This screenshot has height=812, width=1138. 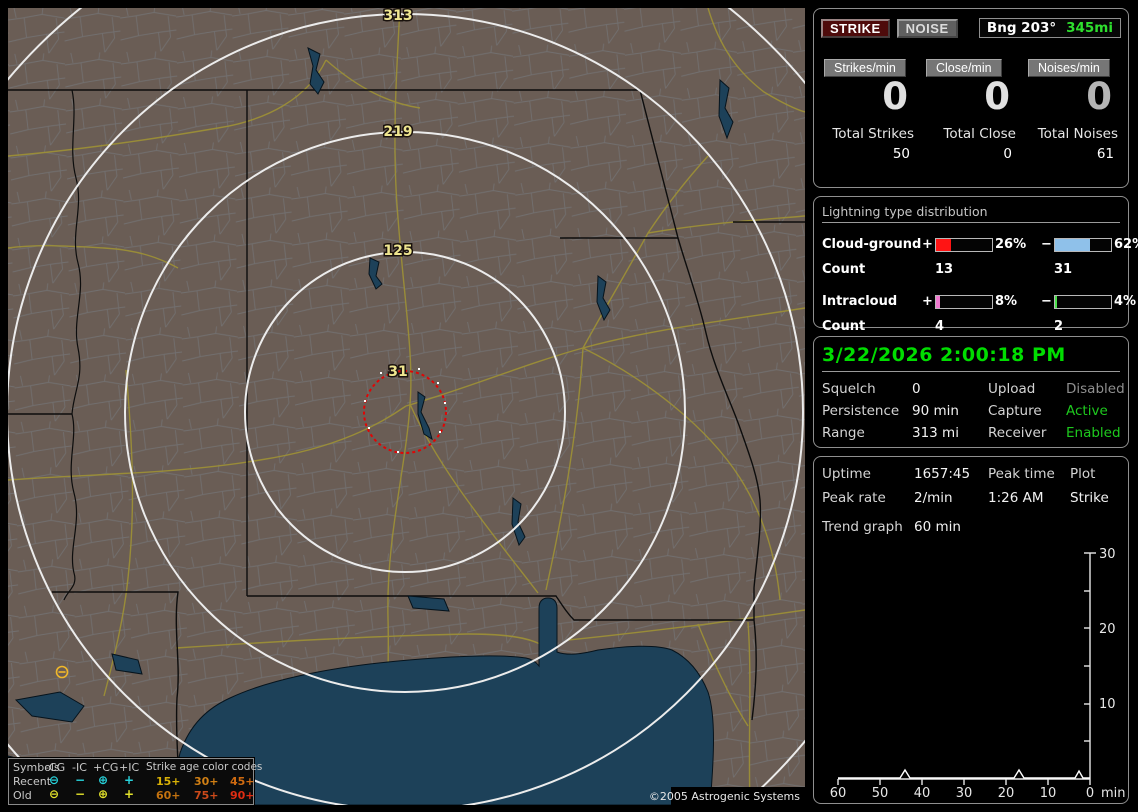 What do you see at coordinates (844, 269) in the screenshot?
I see `count-label: Count` at bounding box center [844, 269].